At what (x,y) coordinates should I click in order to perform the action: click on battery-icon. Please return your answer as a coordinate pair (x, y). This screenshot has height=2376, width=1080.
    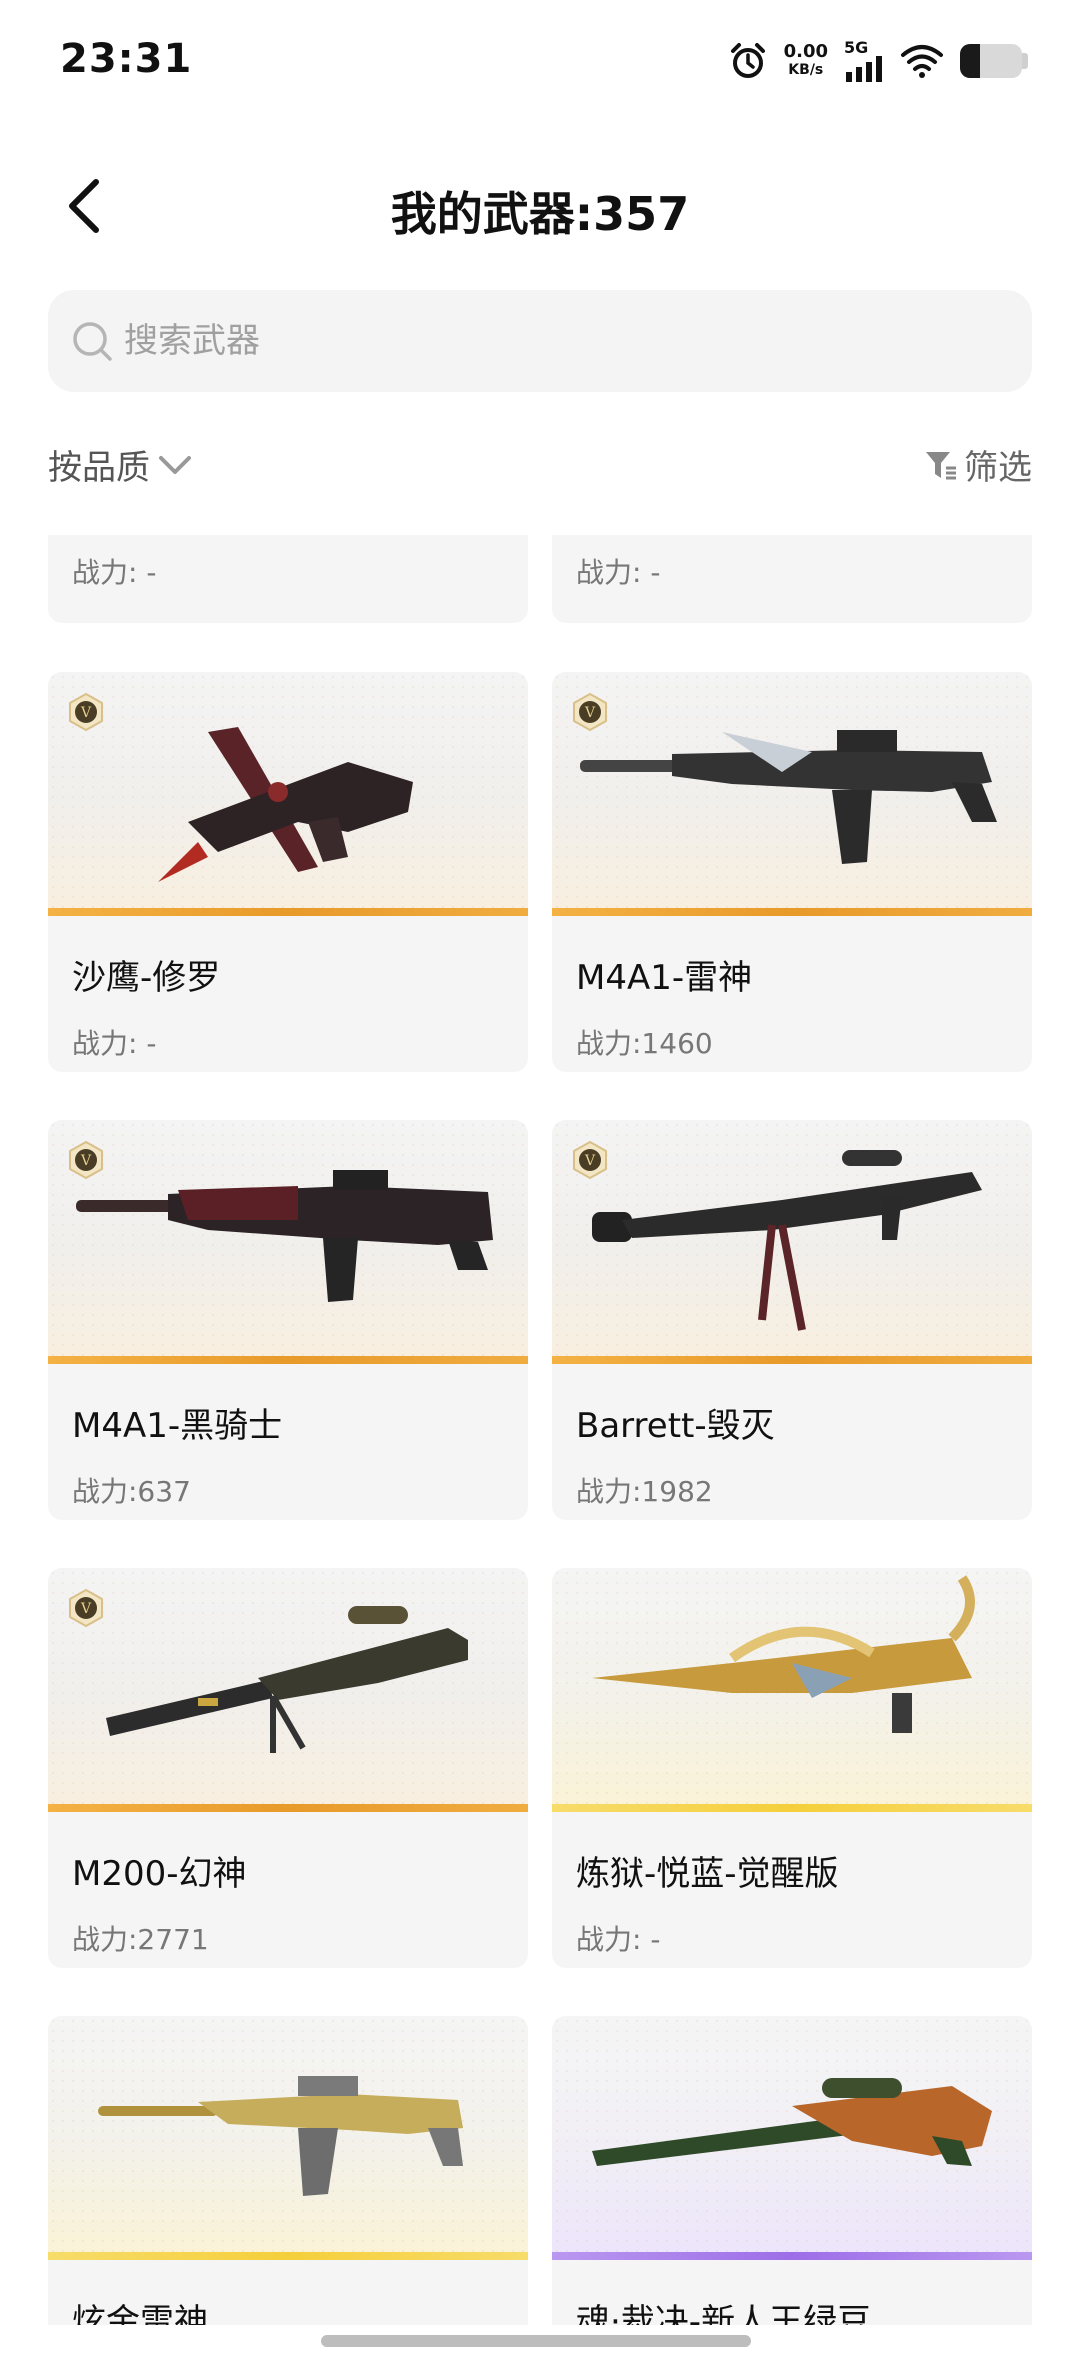
    Looking at the image, I should click on (994, 61).